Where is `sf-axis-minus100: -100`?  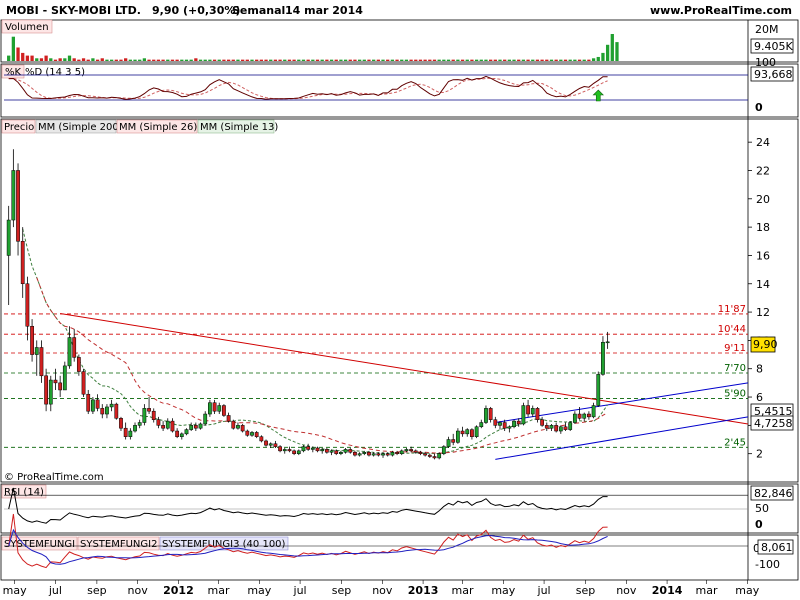 sf-axis-minus100: -100 is located at coordinates (767, 564).